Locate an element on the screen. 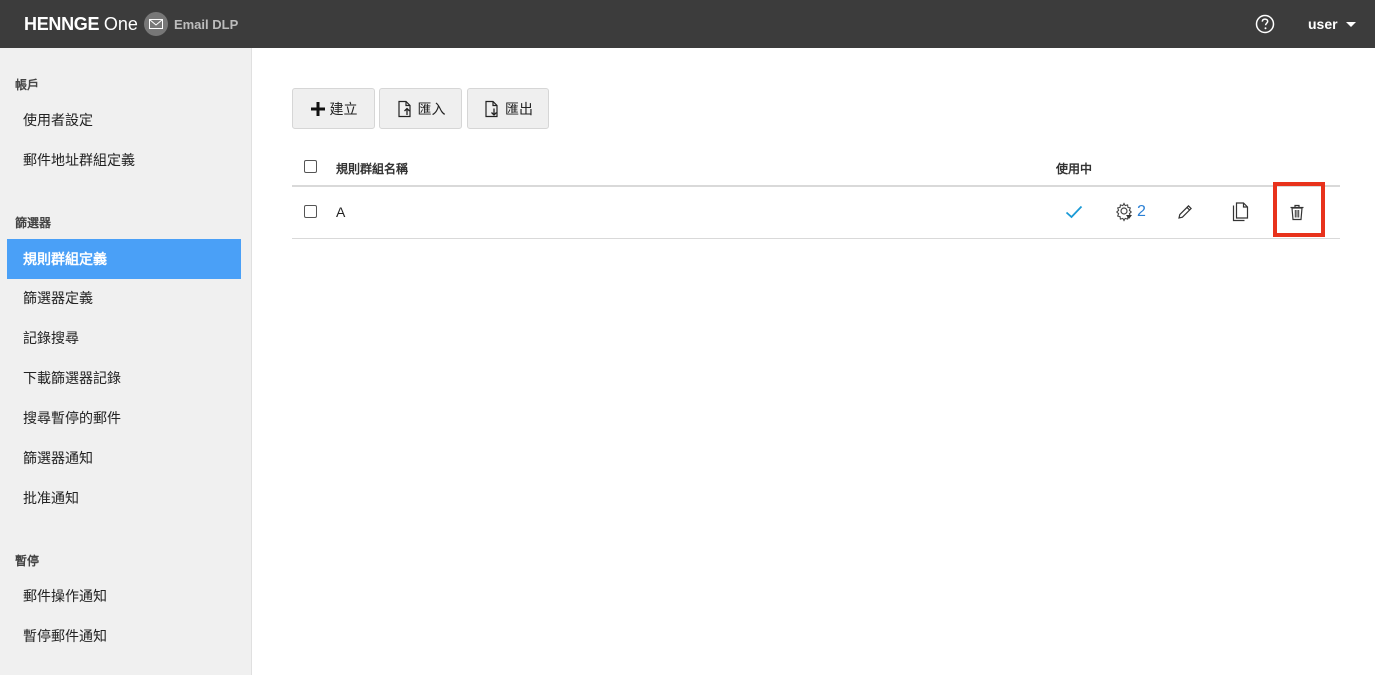  sidebar-section-hold: 暫停 is located at coordinates (27, 561).